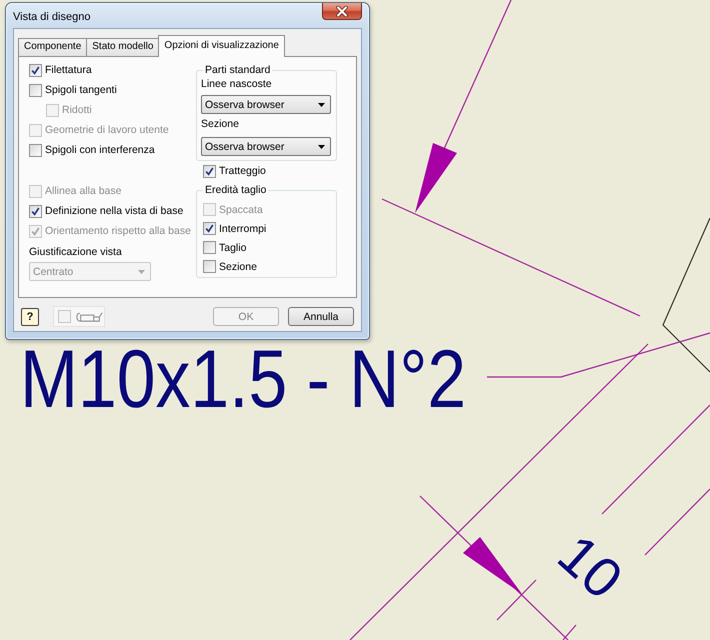  I want to click on close-button, so click(342, 11).